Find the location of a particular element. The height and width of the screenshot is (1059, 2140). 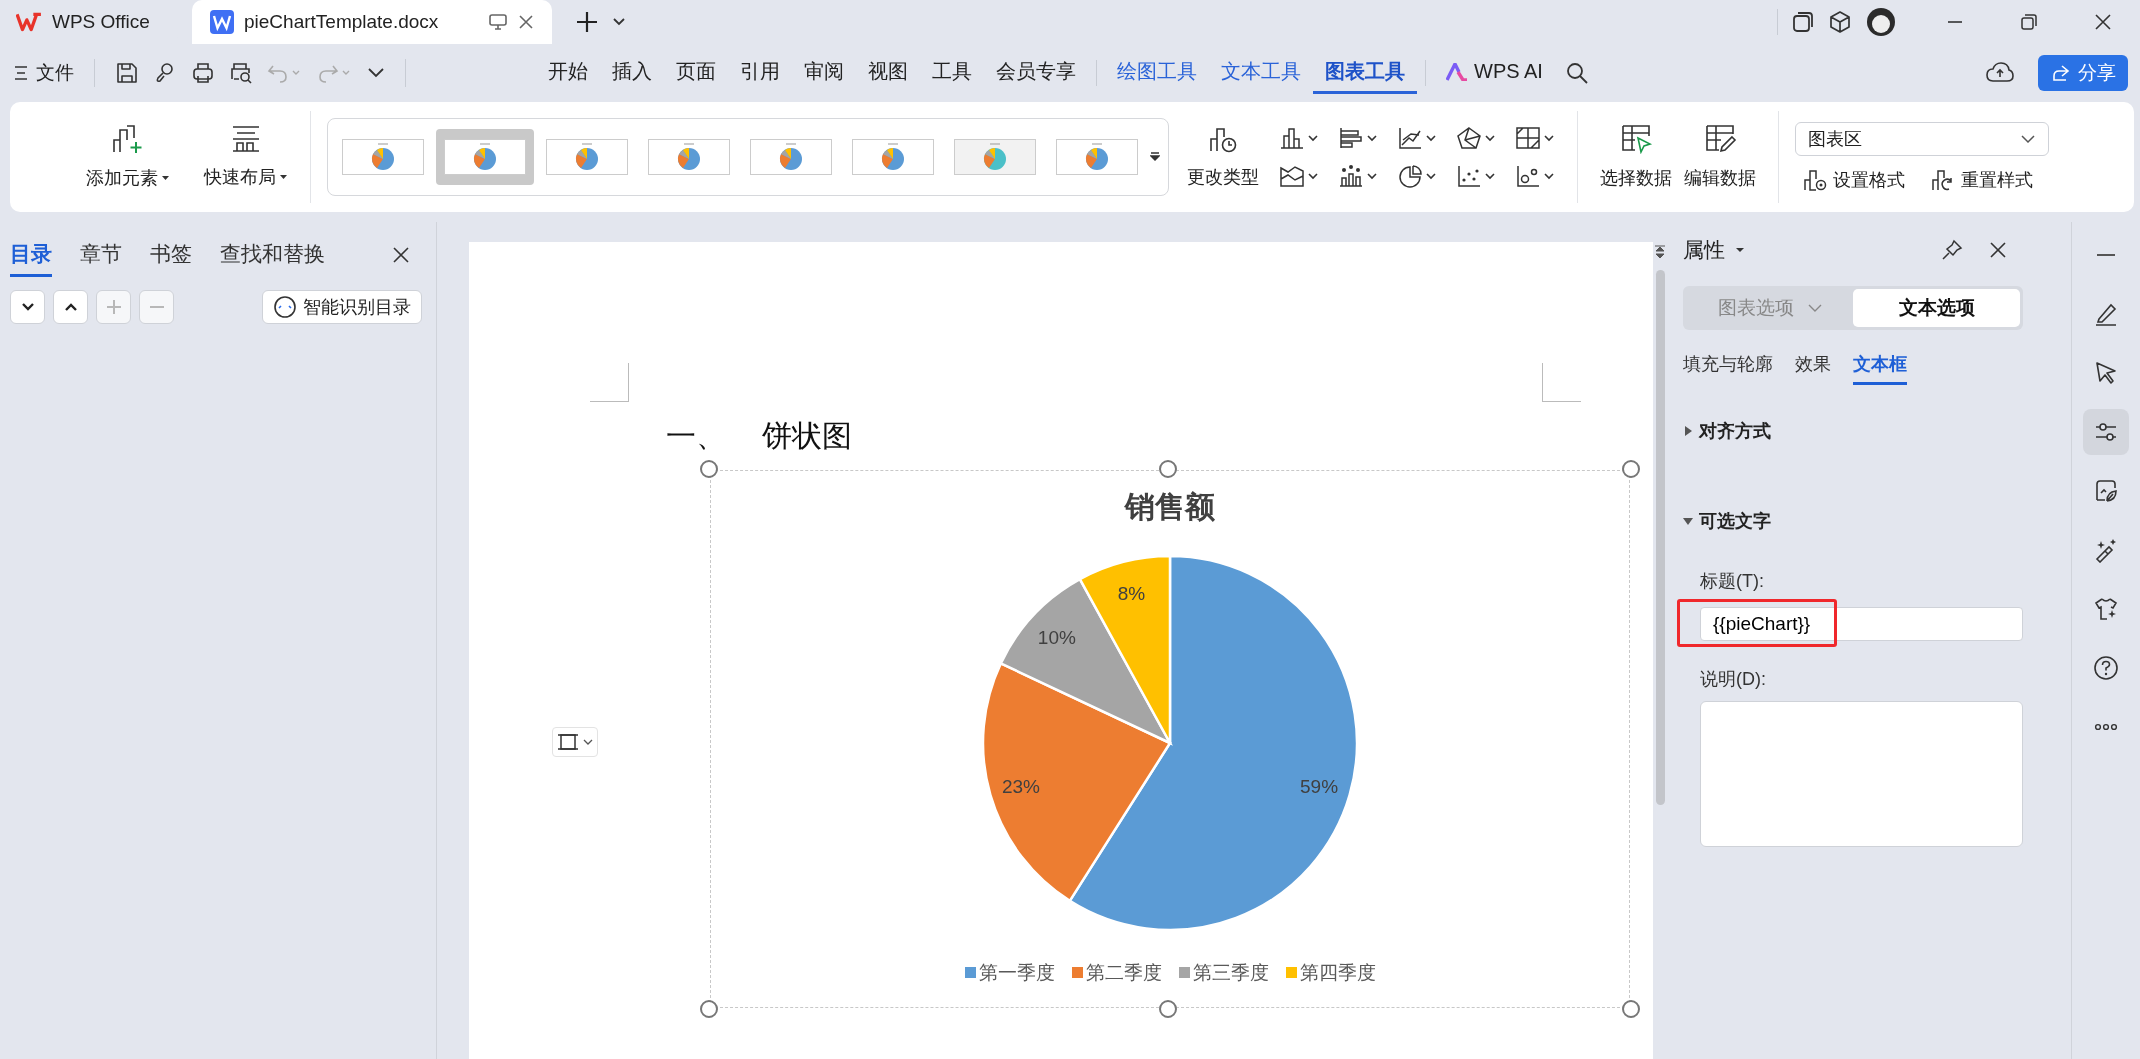

menu-tab: 审阅 is located at coordinates (824, 73).